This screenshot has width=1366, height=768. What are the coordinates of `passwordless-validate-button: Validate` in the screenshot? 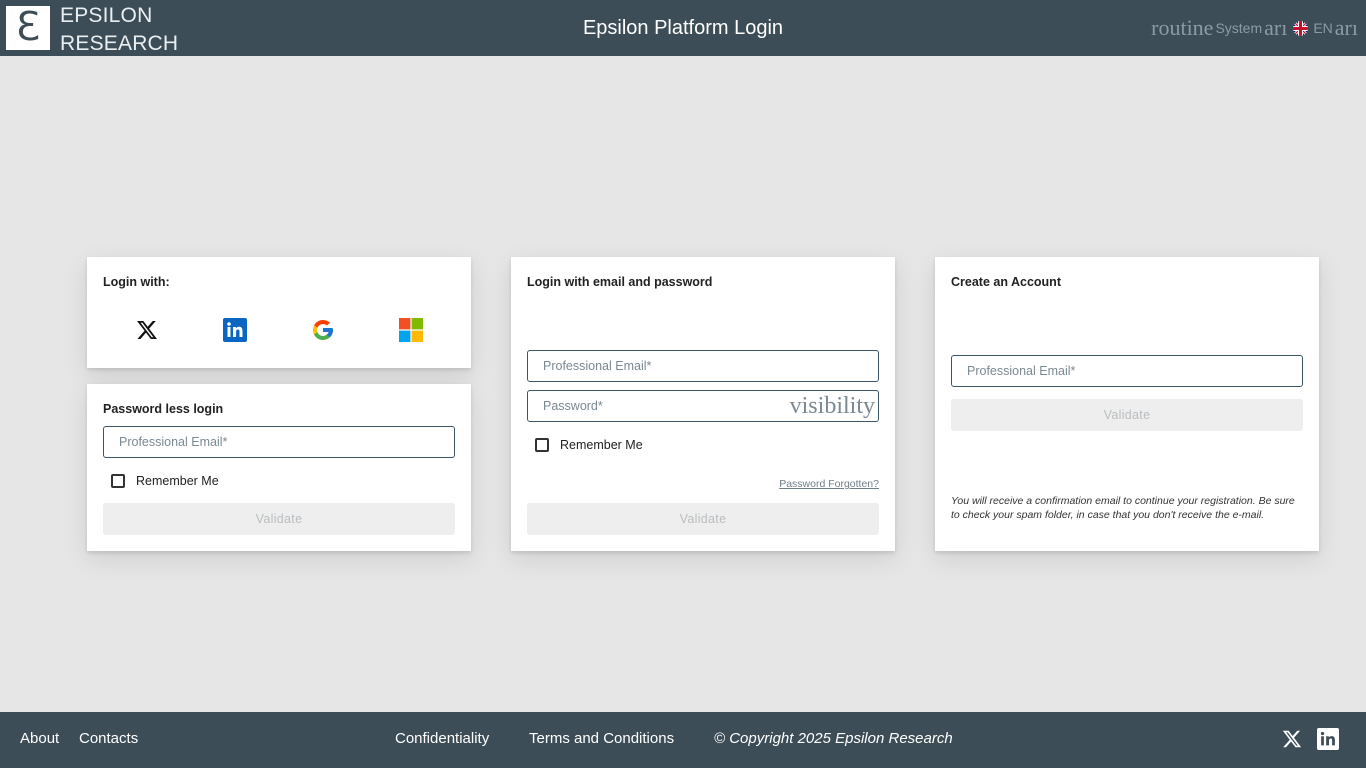 It's located at (279, 519).